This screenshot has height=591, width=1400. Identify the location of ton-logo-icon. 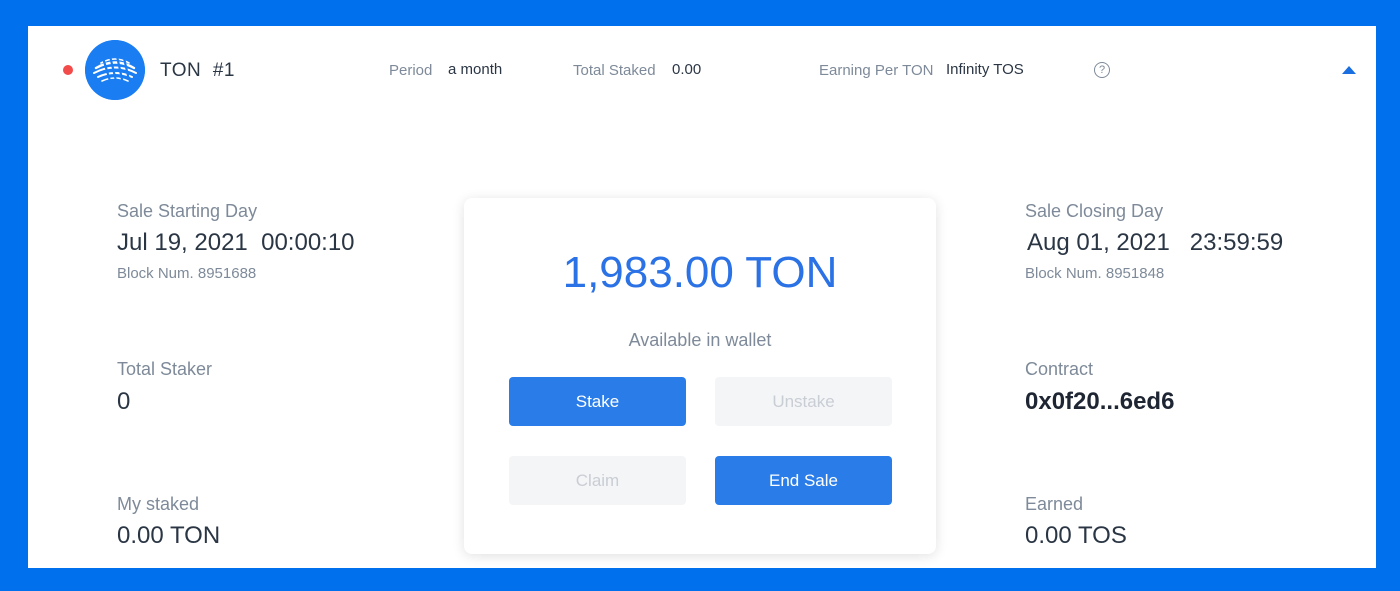
(115, 70).